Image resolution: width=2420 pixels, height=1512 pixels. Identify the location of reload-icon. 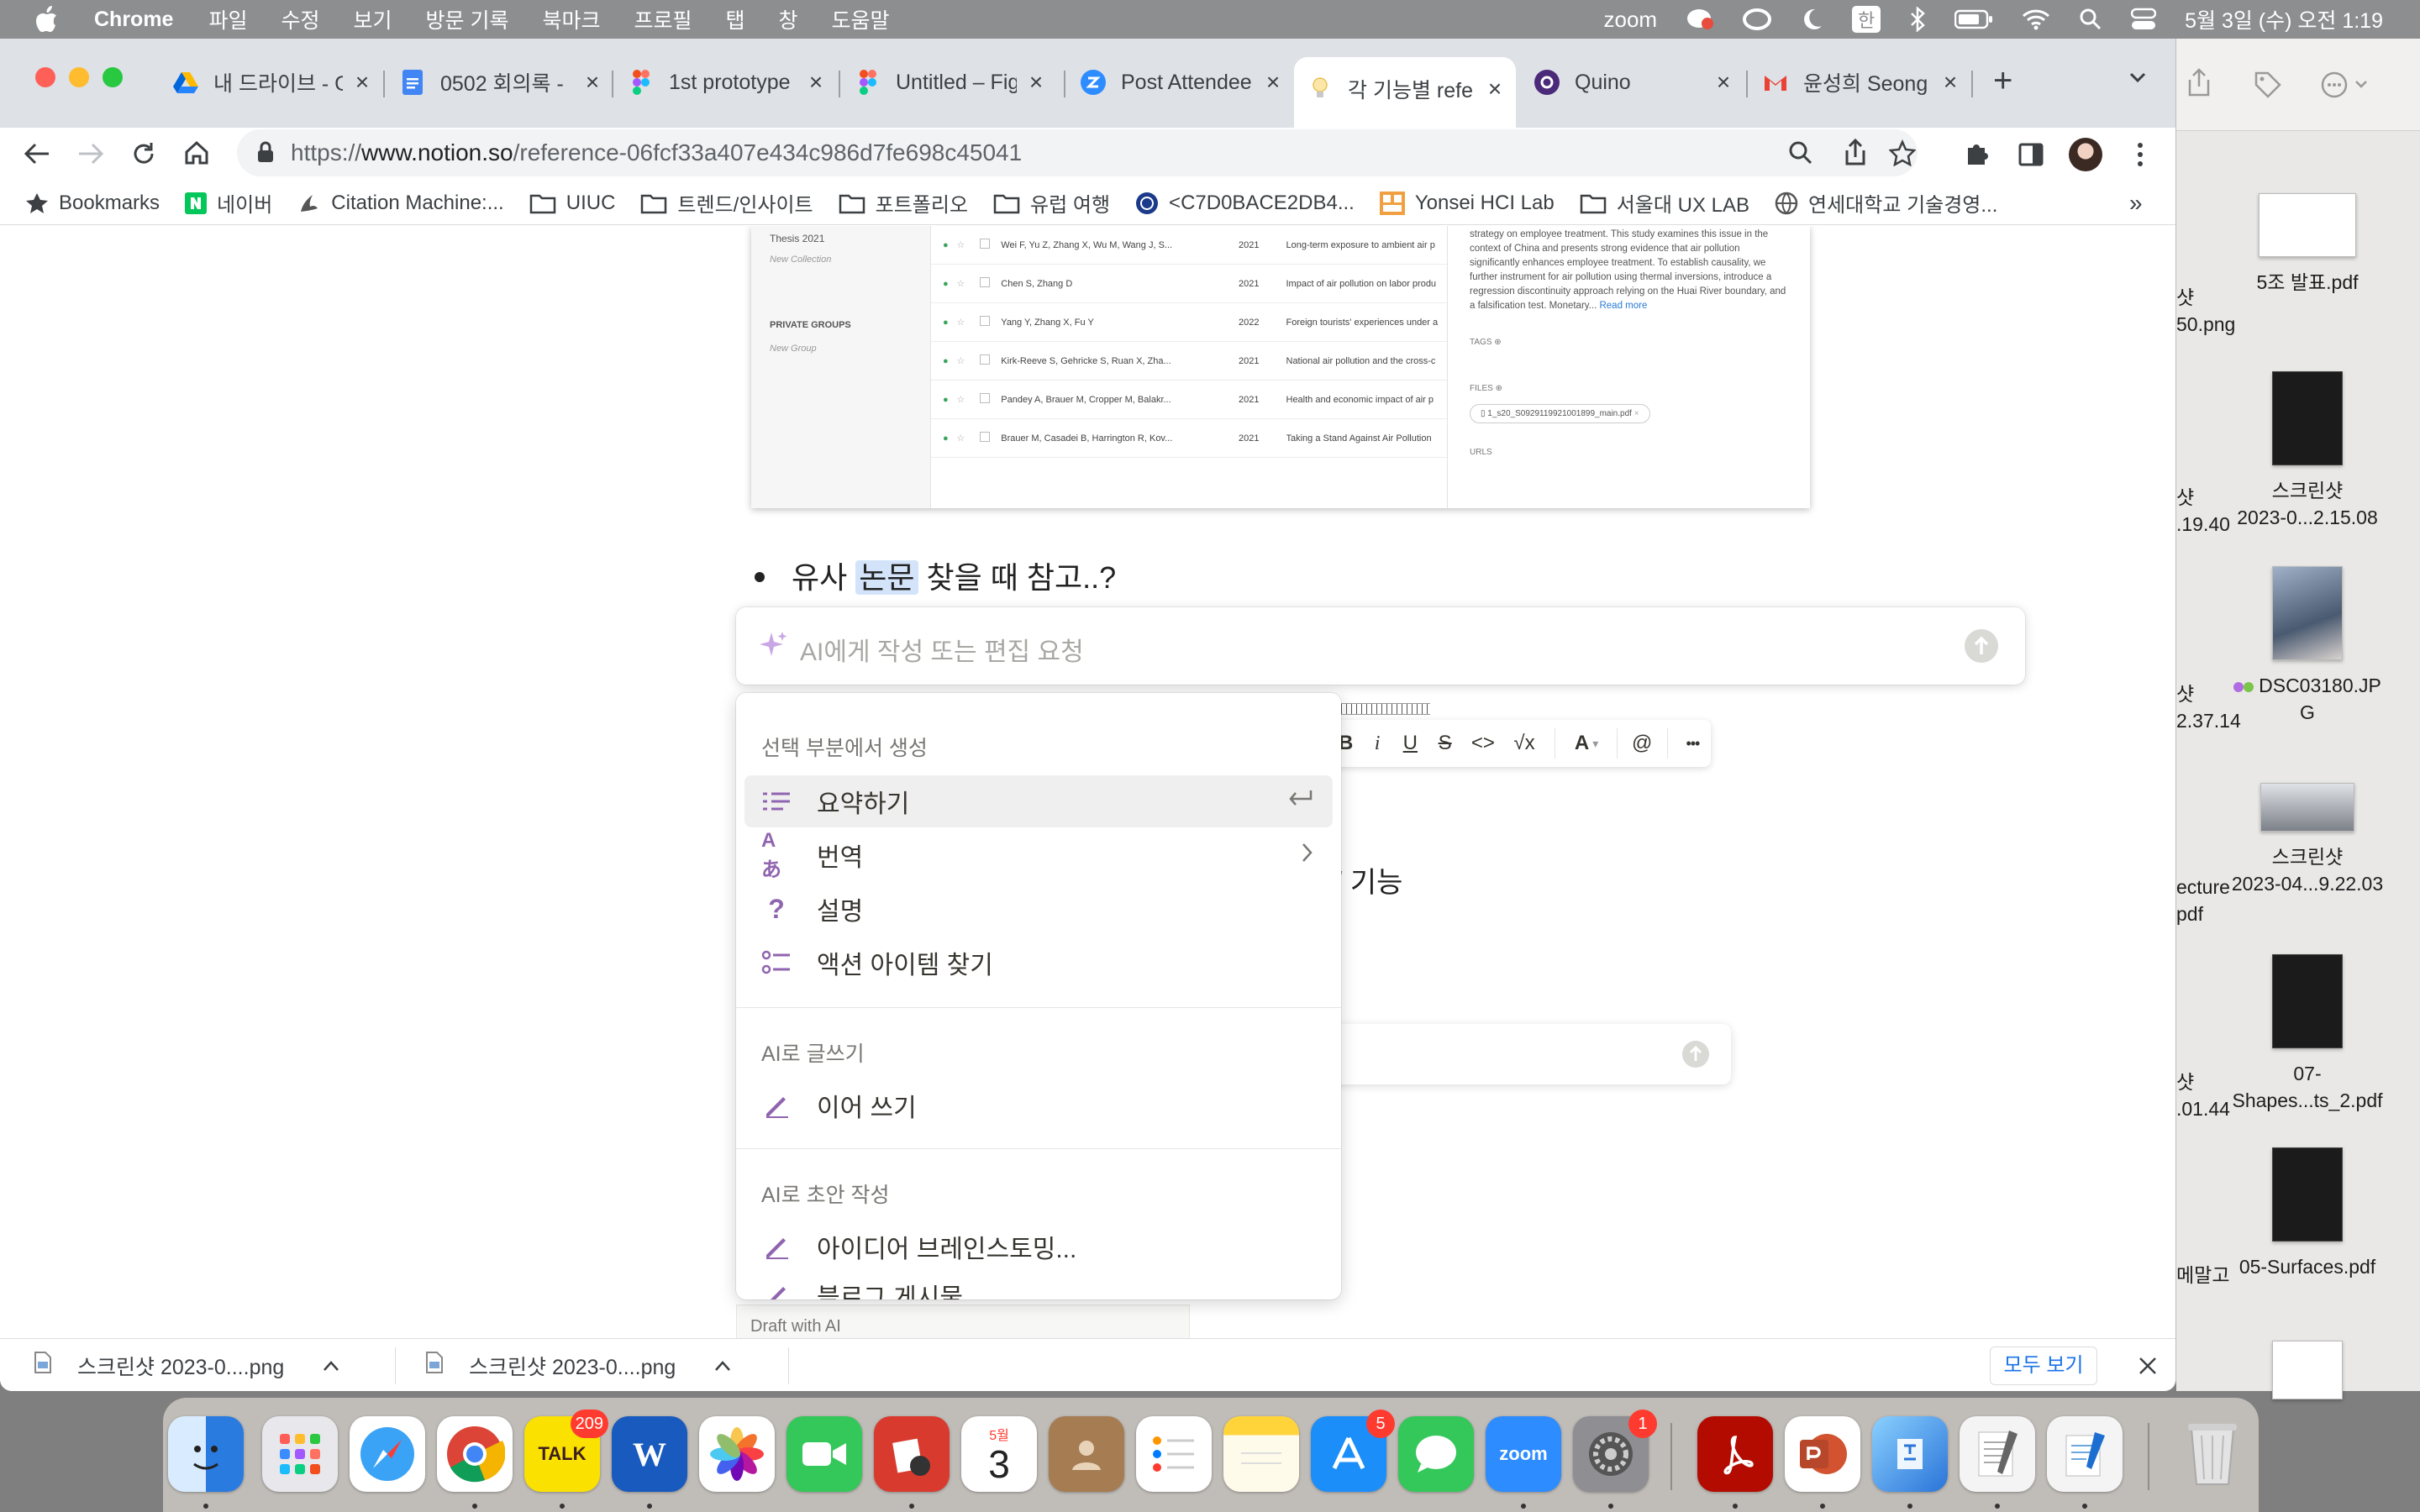
(143, 156).